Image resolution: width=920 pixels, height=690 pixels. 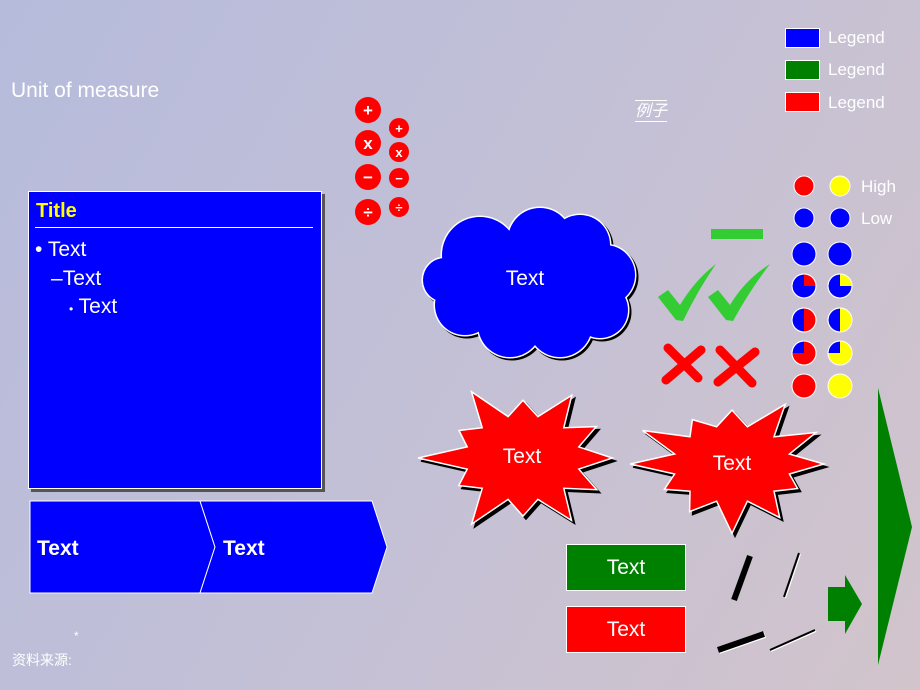 I want to click on footnote-asterisk: *, so click(x=76, y=636).